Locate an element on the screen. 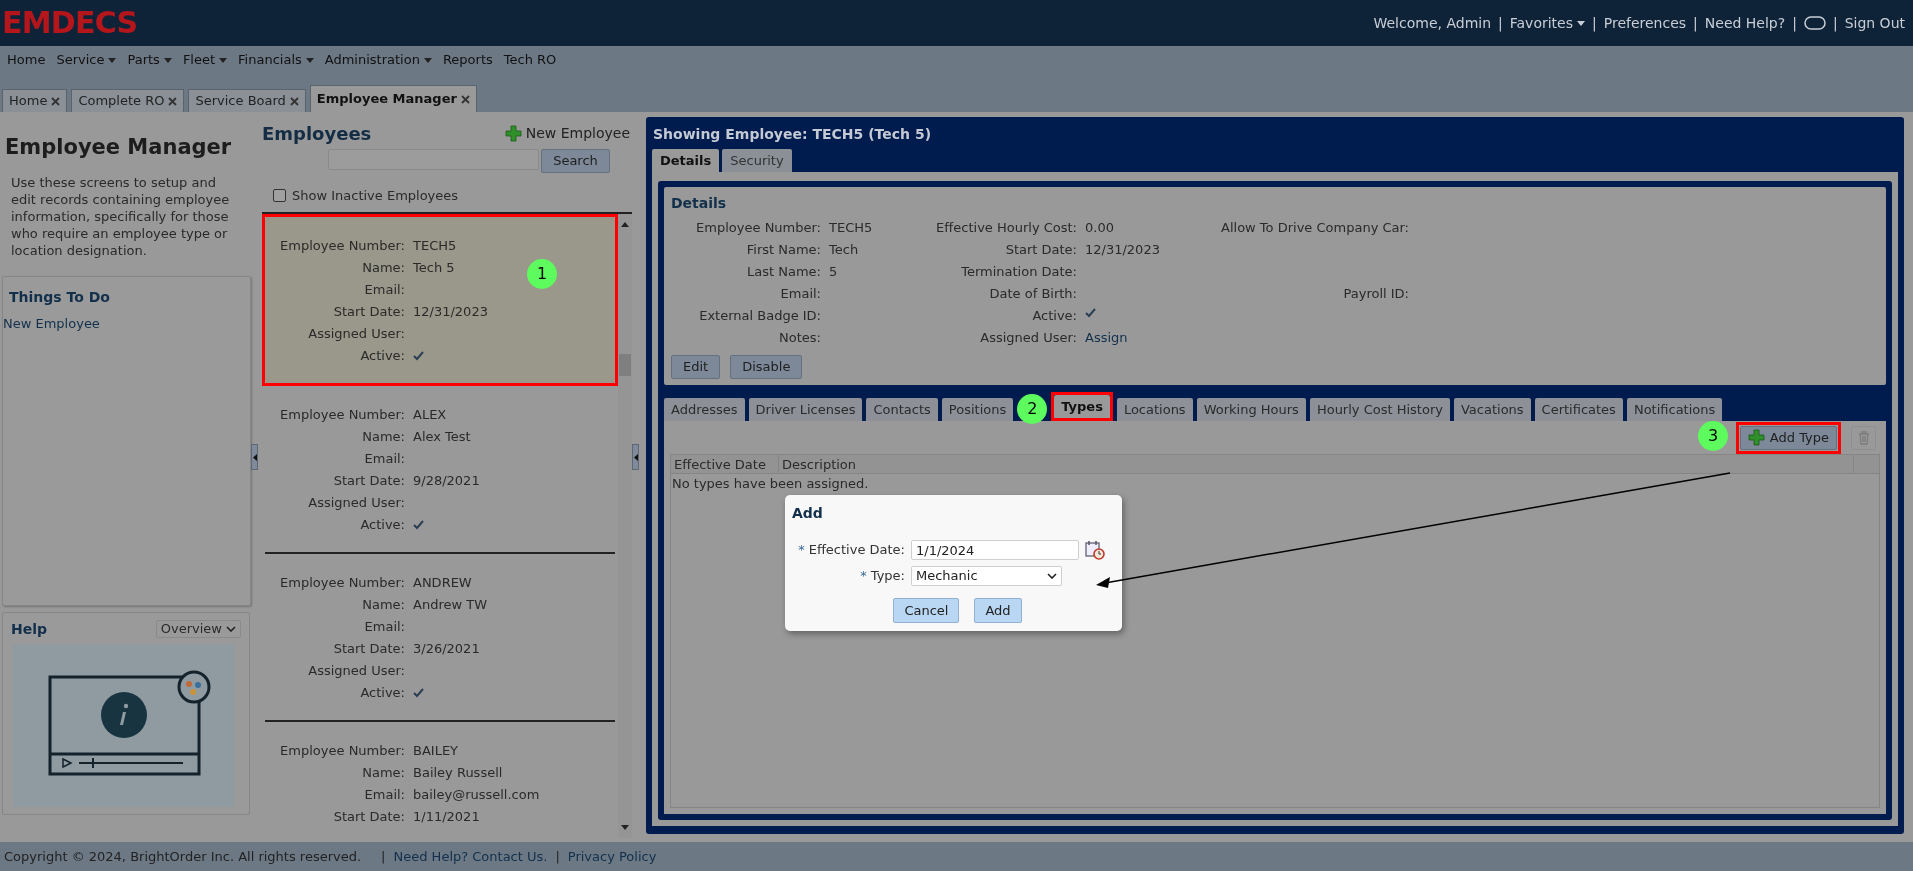 The width and height of the screenshot is (1913, 871). menu-item: Parts is located at coordinates (149, 60).